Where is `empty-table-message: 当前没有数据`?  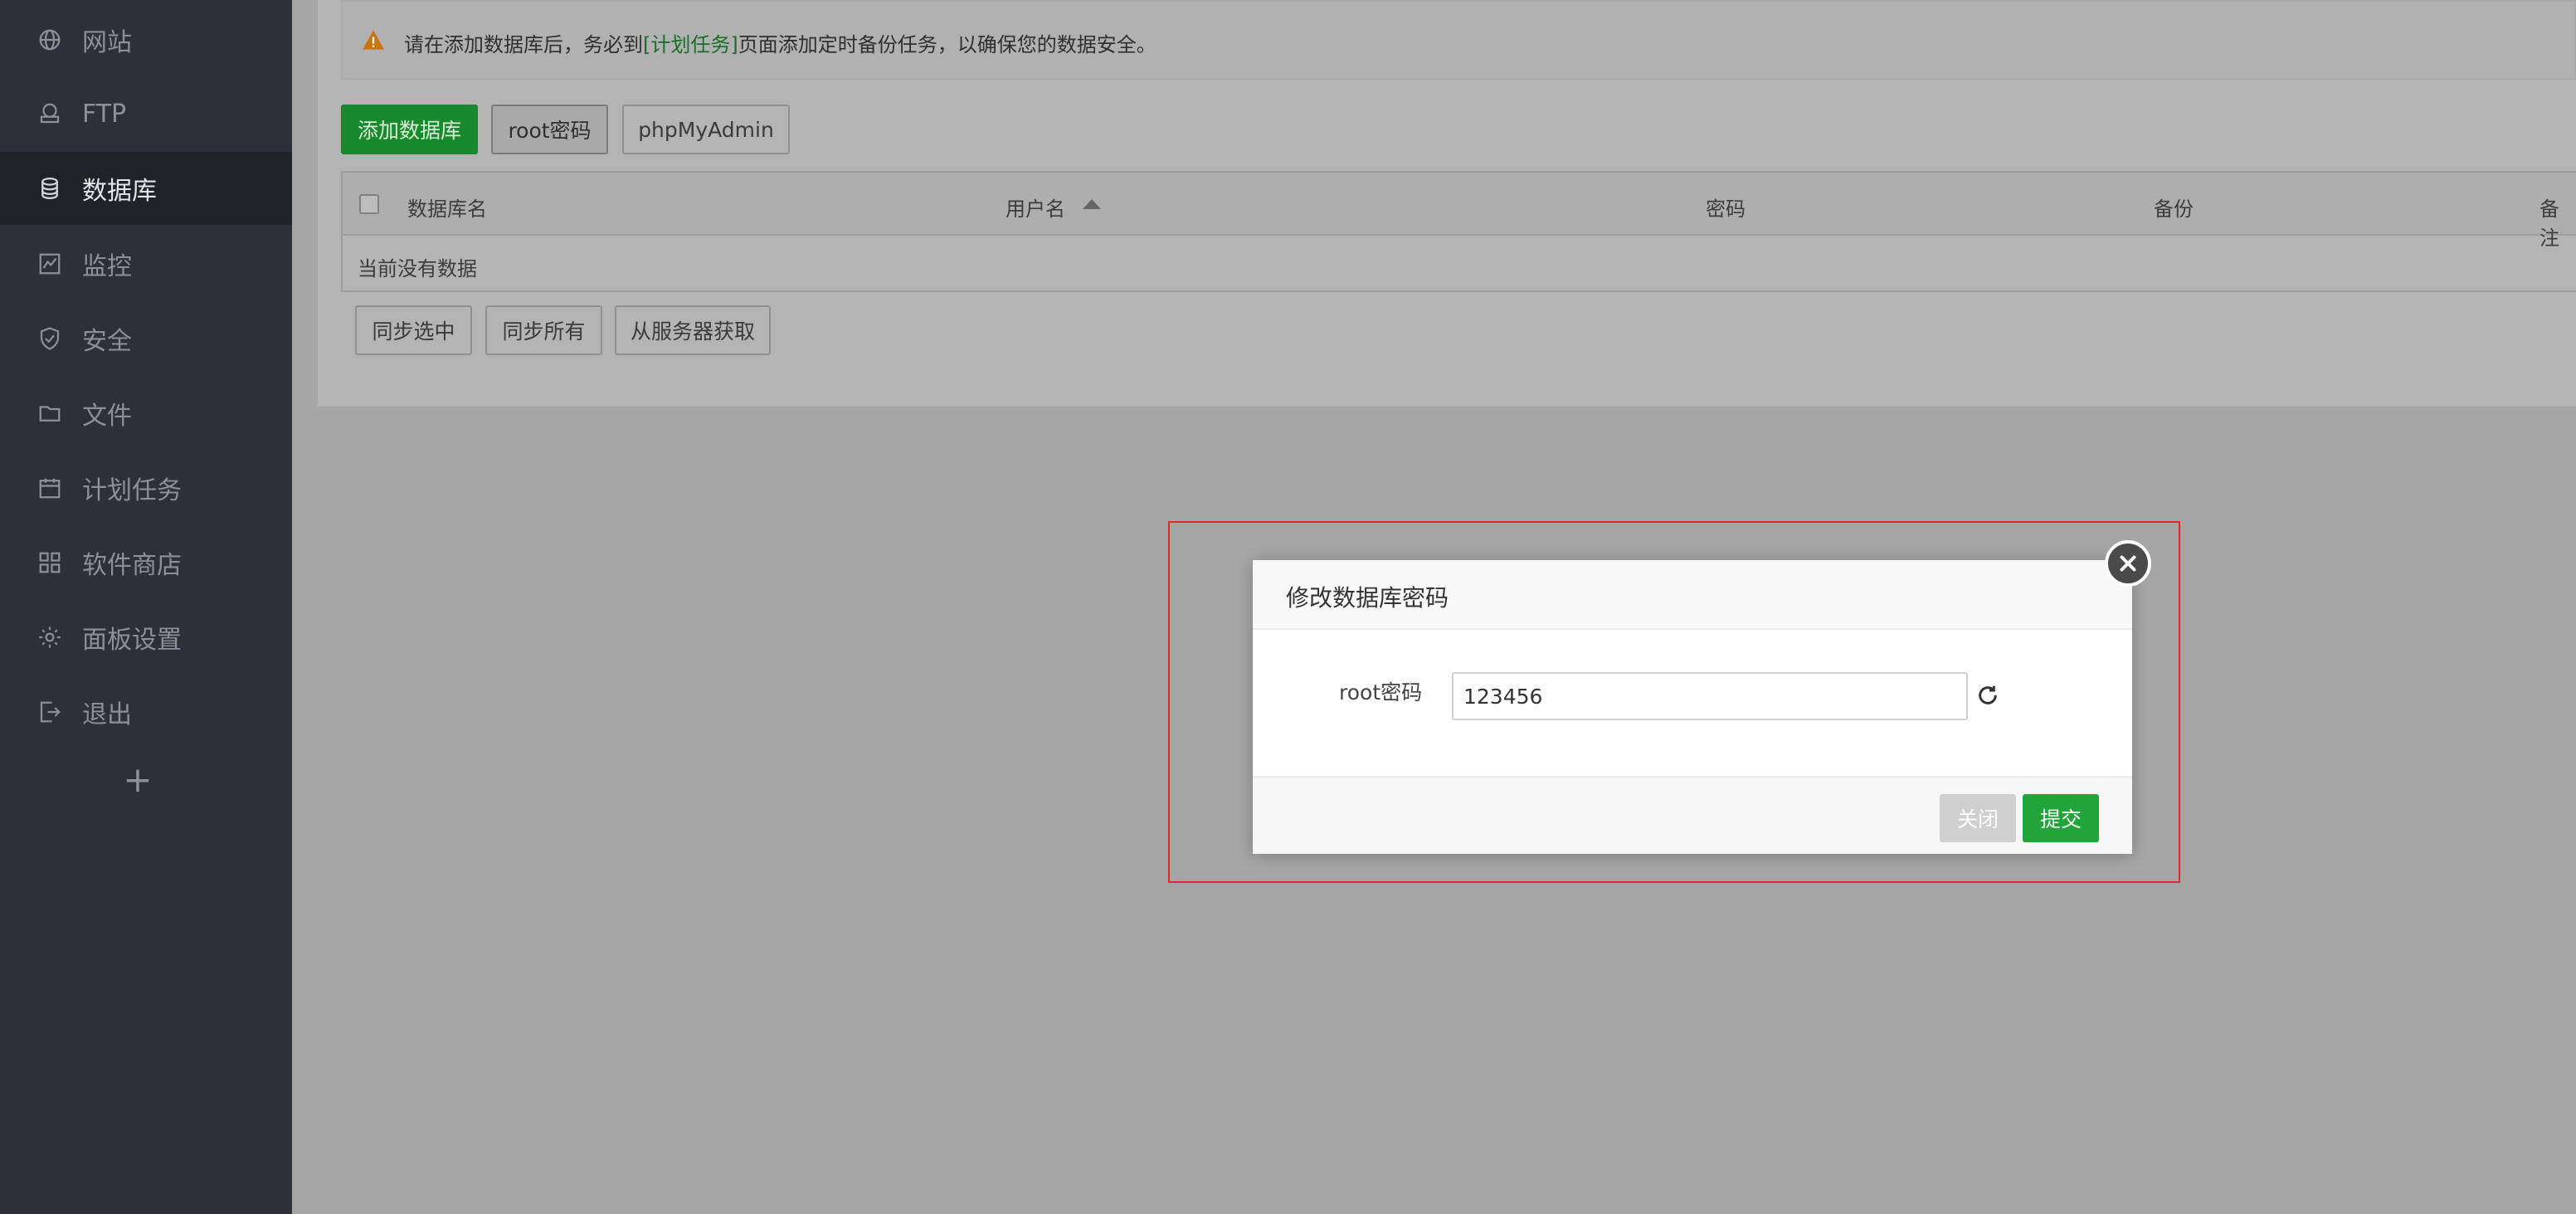
empty-table-message: 当前没有数据 is located at coordinates (417, 268).